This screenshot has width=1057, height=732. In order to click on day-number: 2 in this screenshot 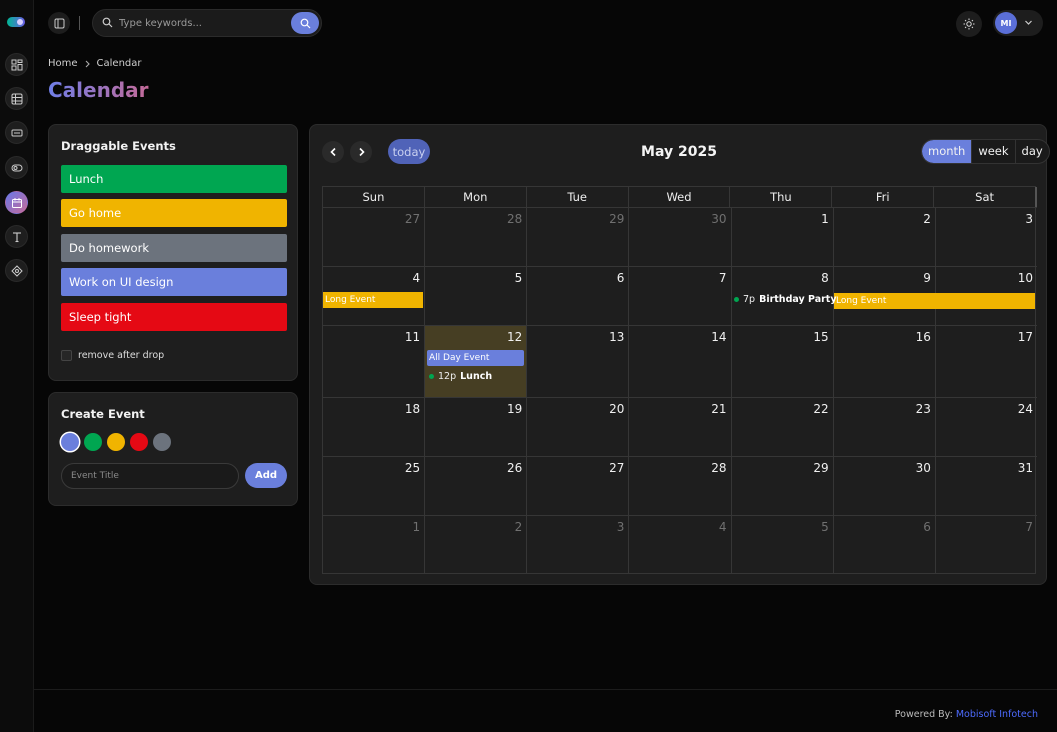, I will do `click(927, 219)`.